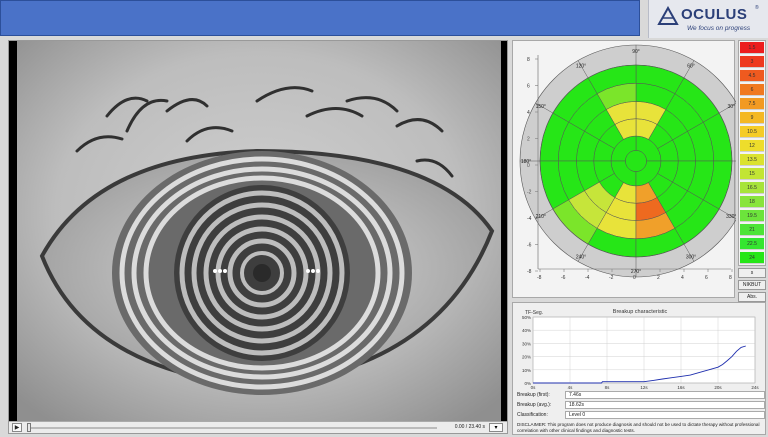 The width and height of the screenshot is (768, 437). What do you see at coordinates (719, 28) in the screenshot?
I see `logo-tagline: We focus on progress` at bounding box center [719, 28].